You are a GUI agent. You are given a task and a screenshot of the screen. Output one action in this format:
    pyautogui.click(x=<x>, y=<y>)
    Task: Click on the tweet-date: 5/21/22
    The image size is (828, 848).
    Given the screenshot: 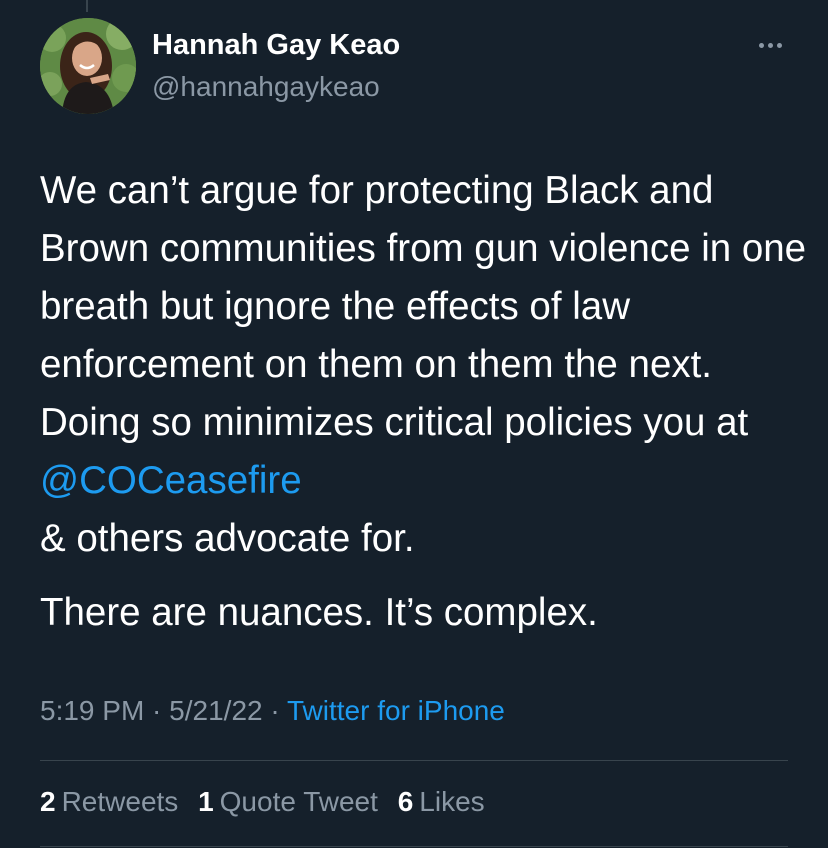 What is the action you would take?
    pyautogui.click(x=215, y=710)
    